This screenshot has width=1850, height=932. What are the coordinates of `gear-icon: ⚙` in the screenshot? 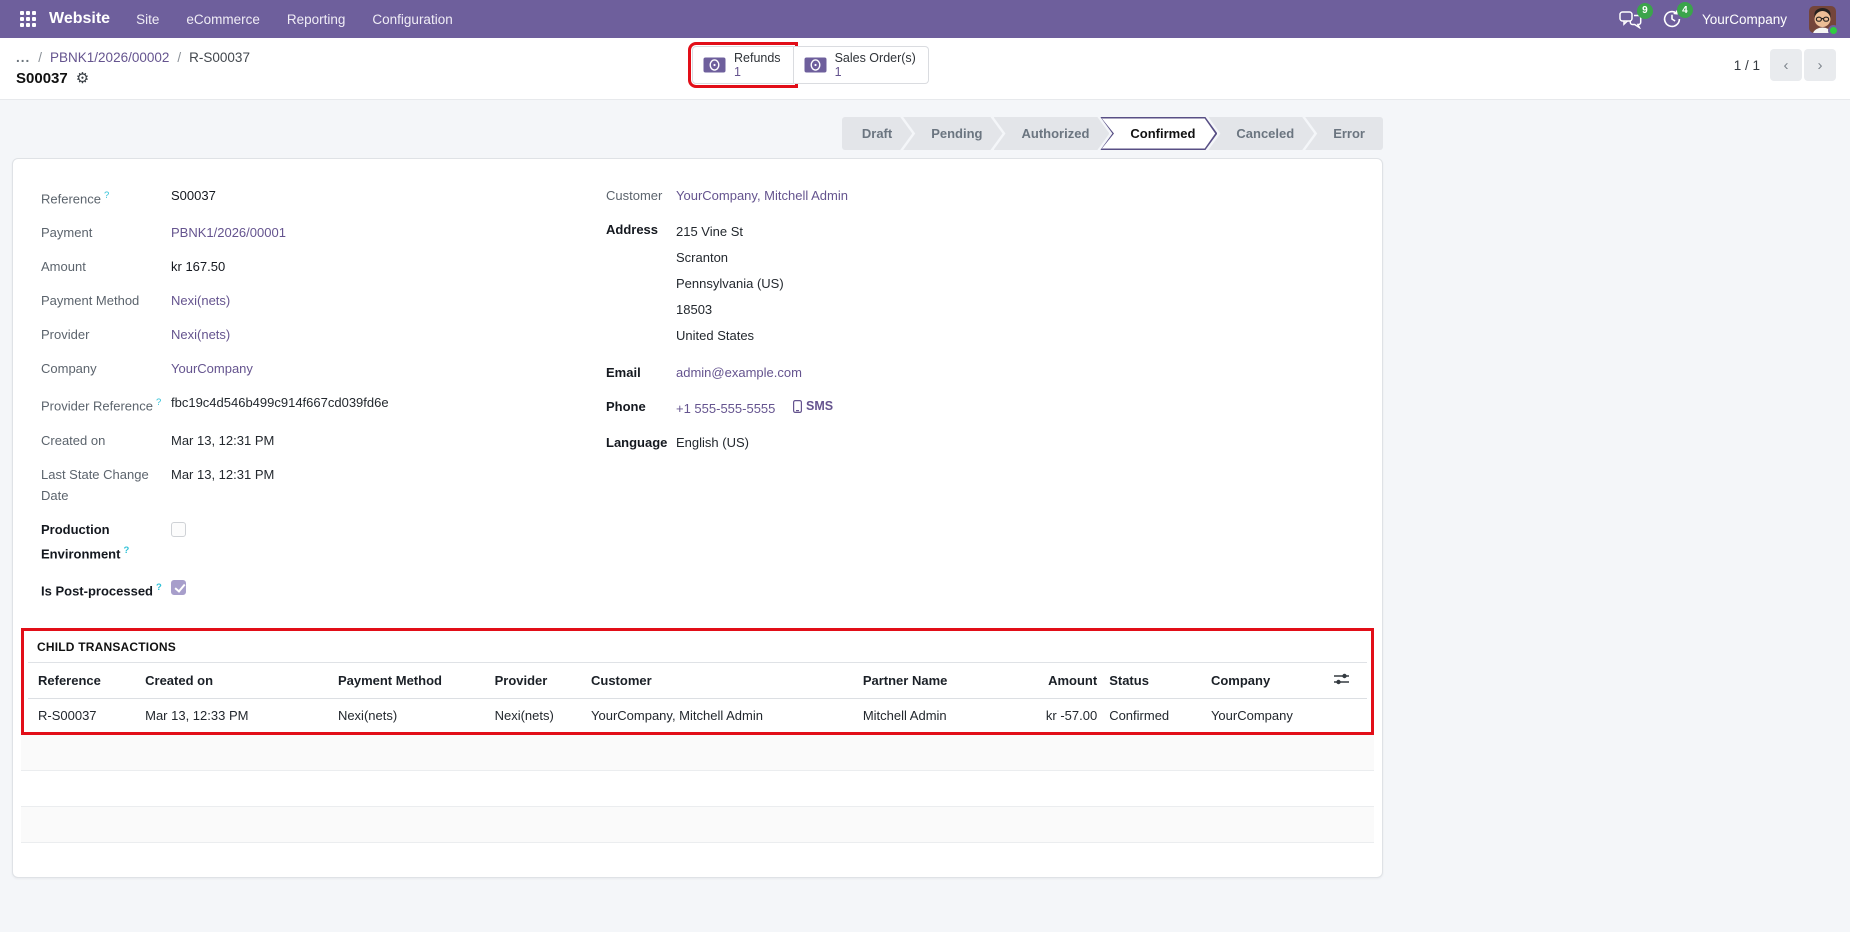 It's located at (82, 78).